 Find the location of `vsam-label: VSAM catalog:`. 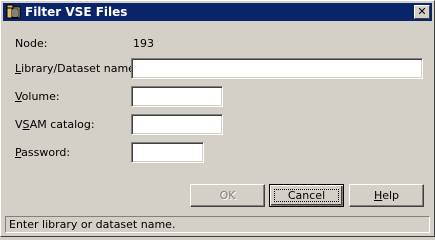

vsam-label: VSAM catalog: is located at coordinates (55, 124).